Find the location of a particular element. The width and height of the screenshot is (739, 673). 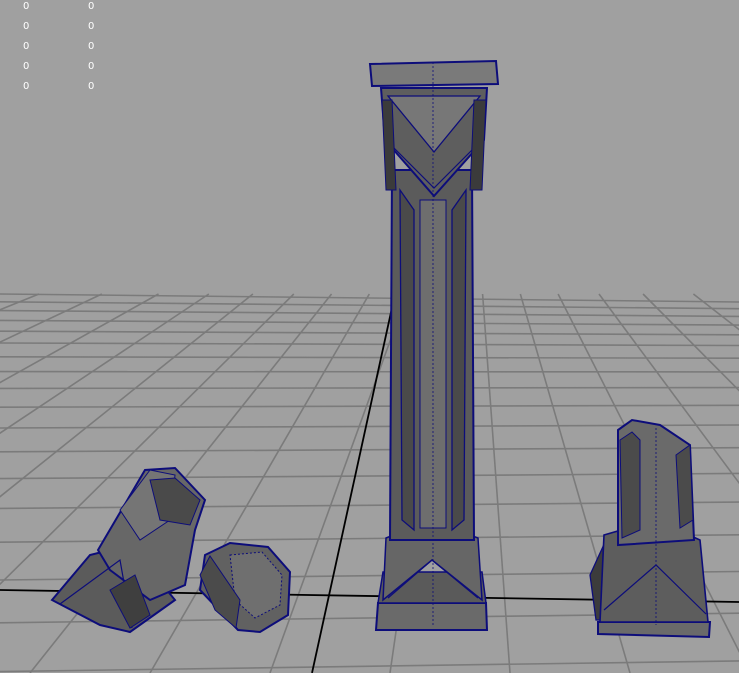

pillar-fragment is located at coordinates (245, 587).